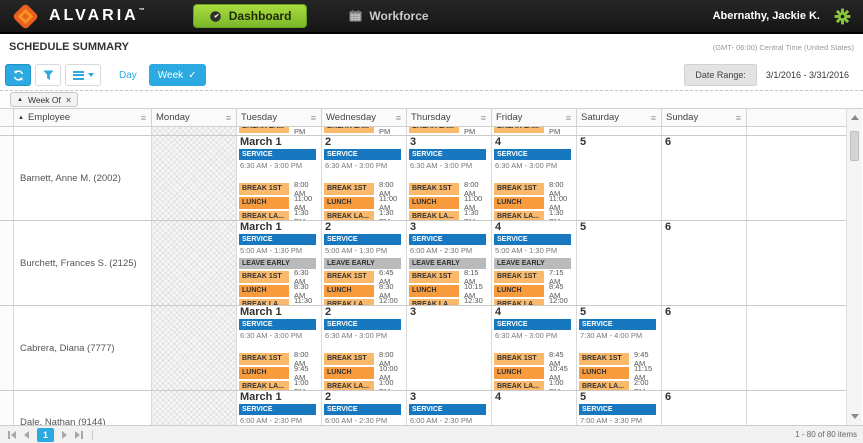  What do you see at coordinates (449, 117) in the screenshot?
I see `column-header-thursday: Thursday ≡` at bounding box center [449, 117].